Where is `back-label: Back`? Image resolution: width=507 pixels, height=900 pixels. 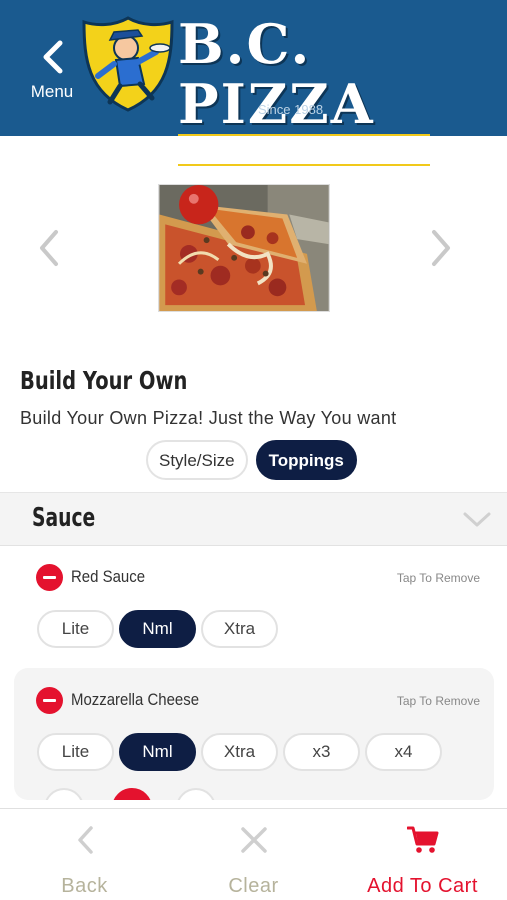
back-label: Back is located at coordinates (84, 886).